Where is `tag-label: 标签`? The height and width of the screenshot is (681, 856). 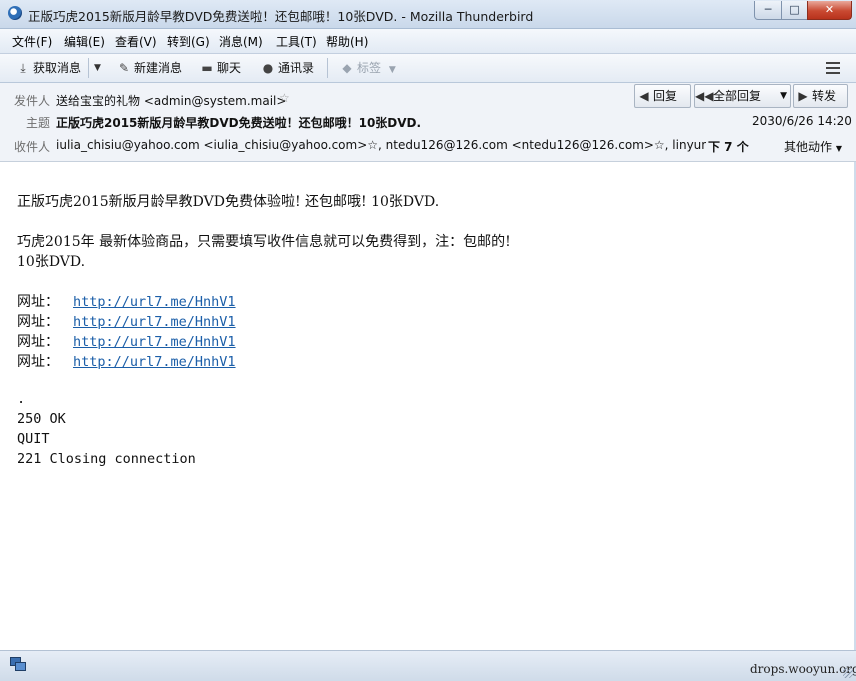
tag-label: 标签 is located at coordinates (369, 68).